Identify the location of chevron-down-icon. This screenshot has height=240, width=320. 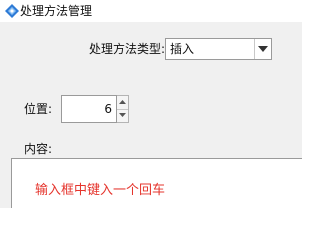
(263, 49).